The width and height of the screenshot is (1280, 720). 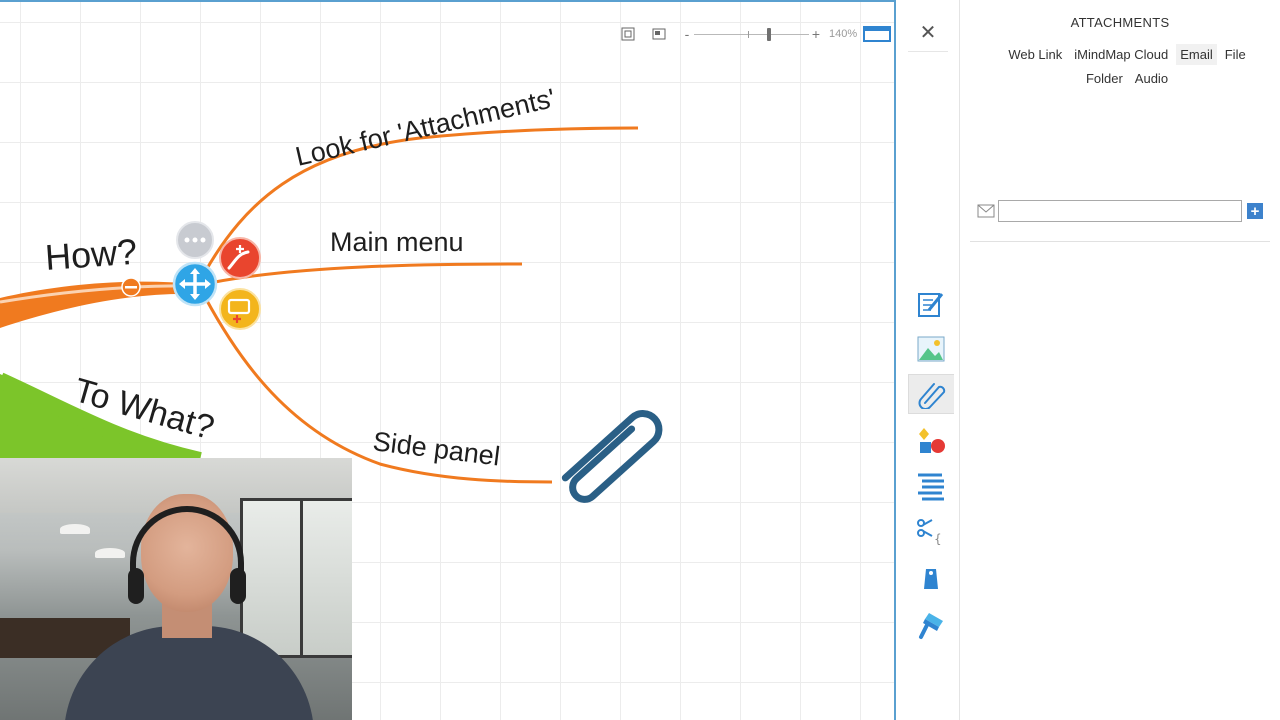 I want to click on clip-format-icon: { }, so click(x=931, y=532).